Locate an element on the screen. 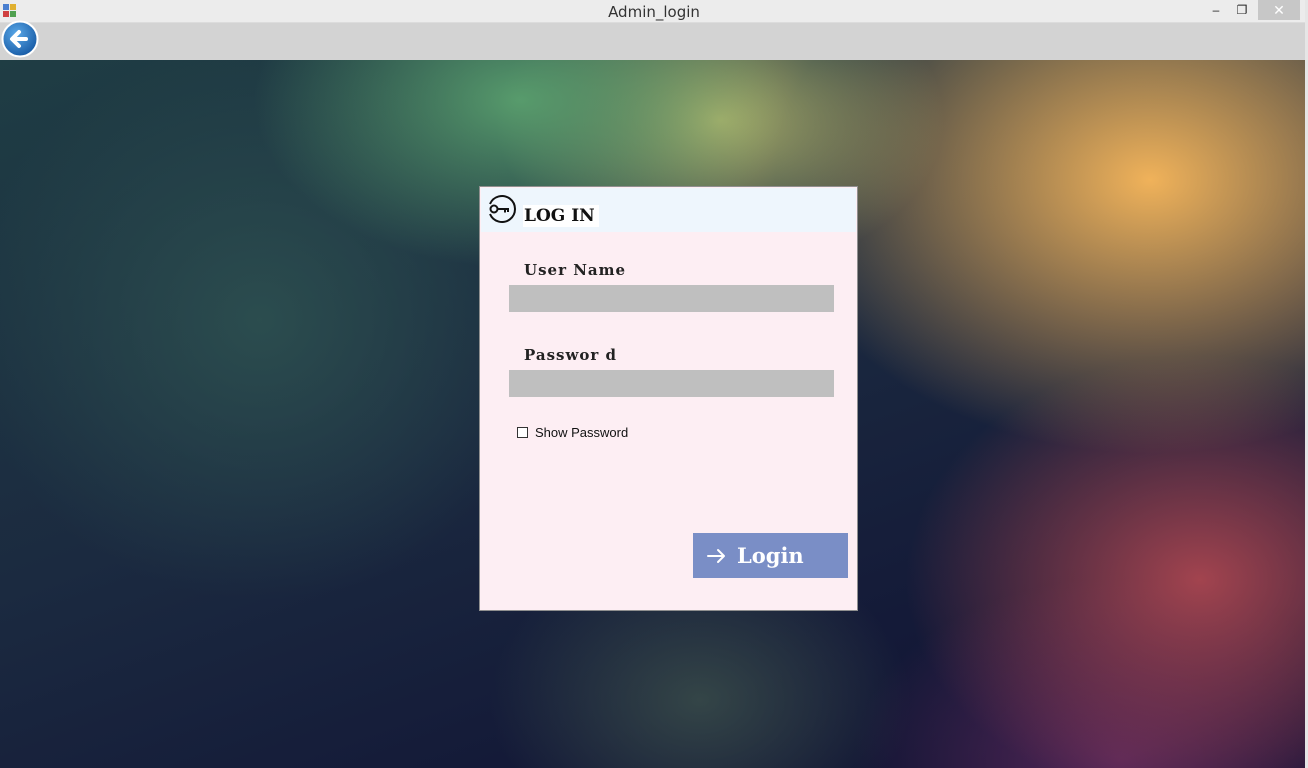  toolbar is located at coordinates (652, 41).